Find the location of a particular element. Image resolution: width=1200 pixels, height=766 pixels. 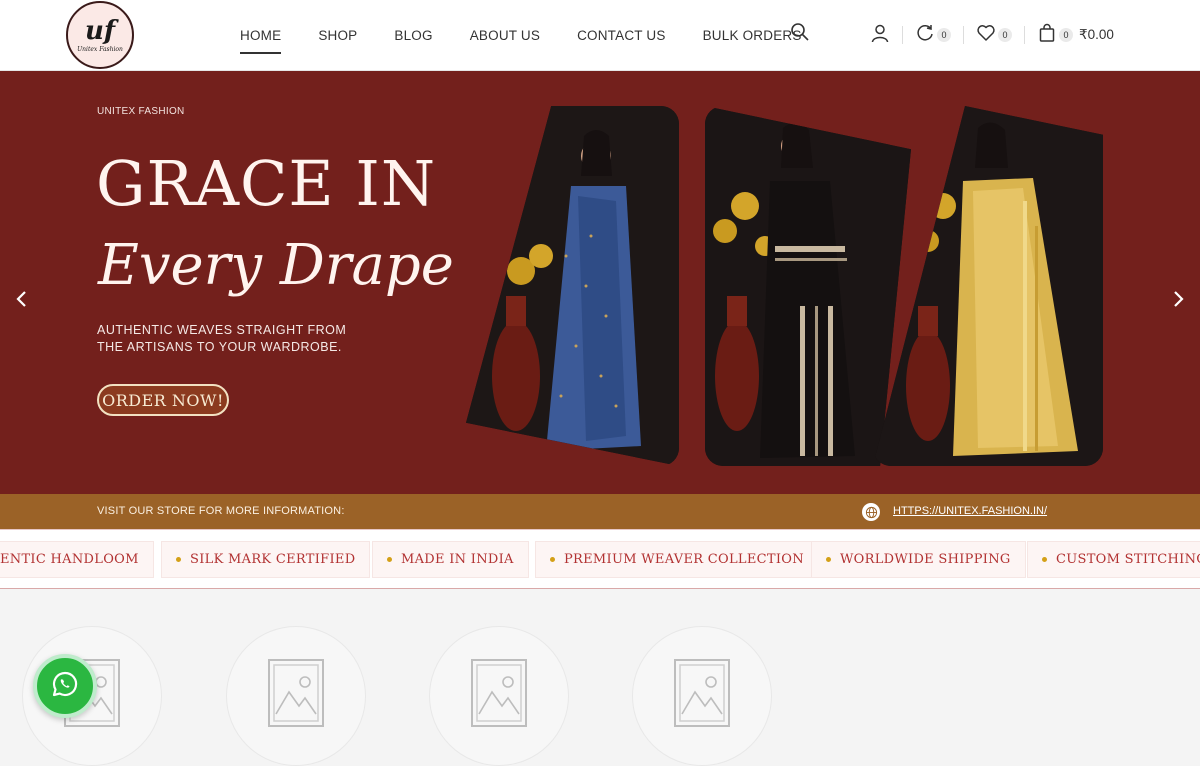

marquee-item-label: MADE IN INDIA is located at coordinates (457, 559).